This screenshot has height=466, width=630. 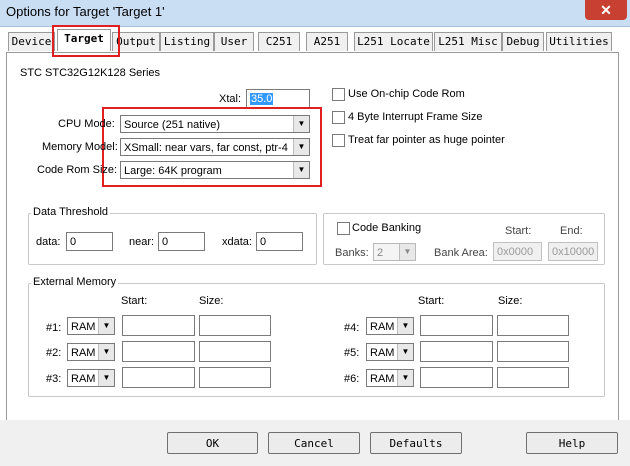 I want to click on data-label: data:, so click(x=48, y=242).